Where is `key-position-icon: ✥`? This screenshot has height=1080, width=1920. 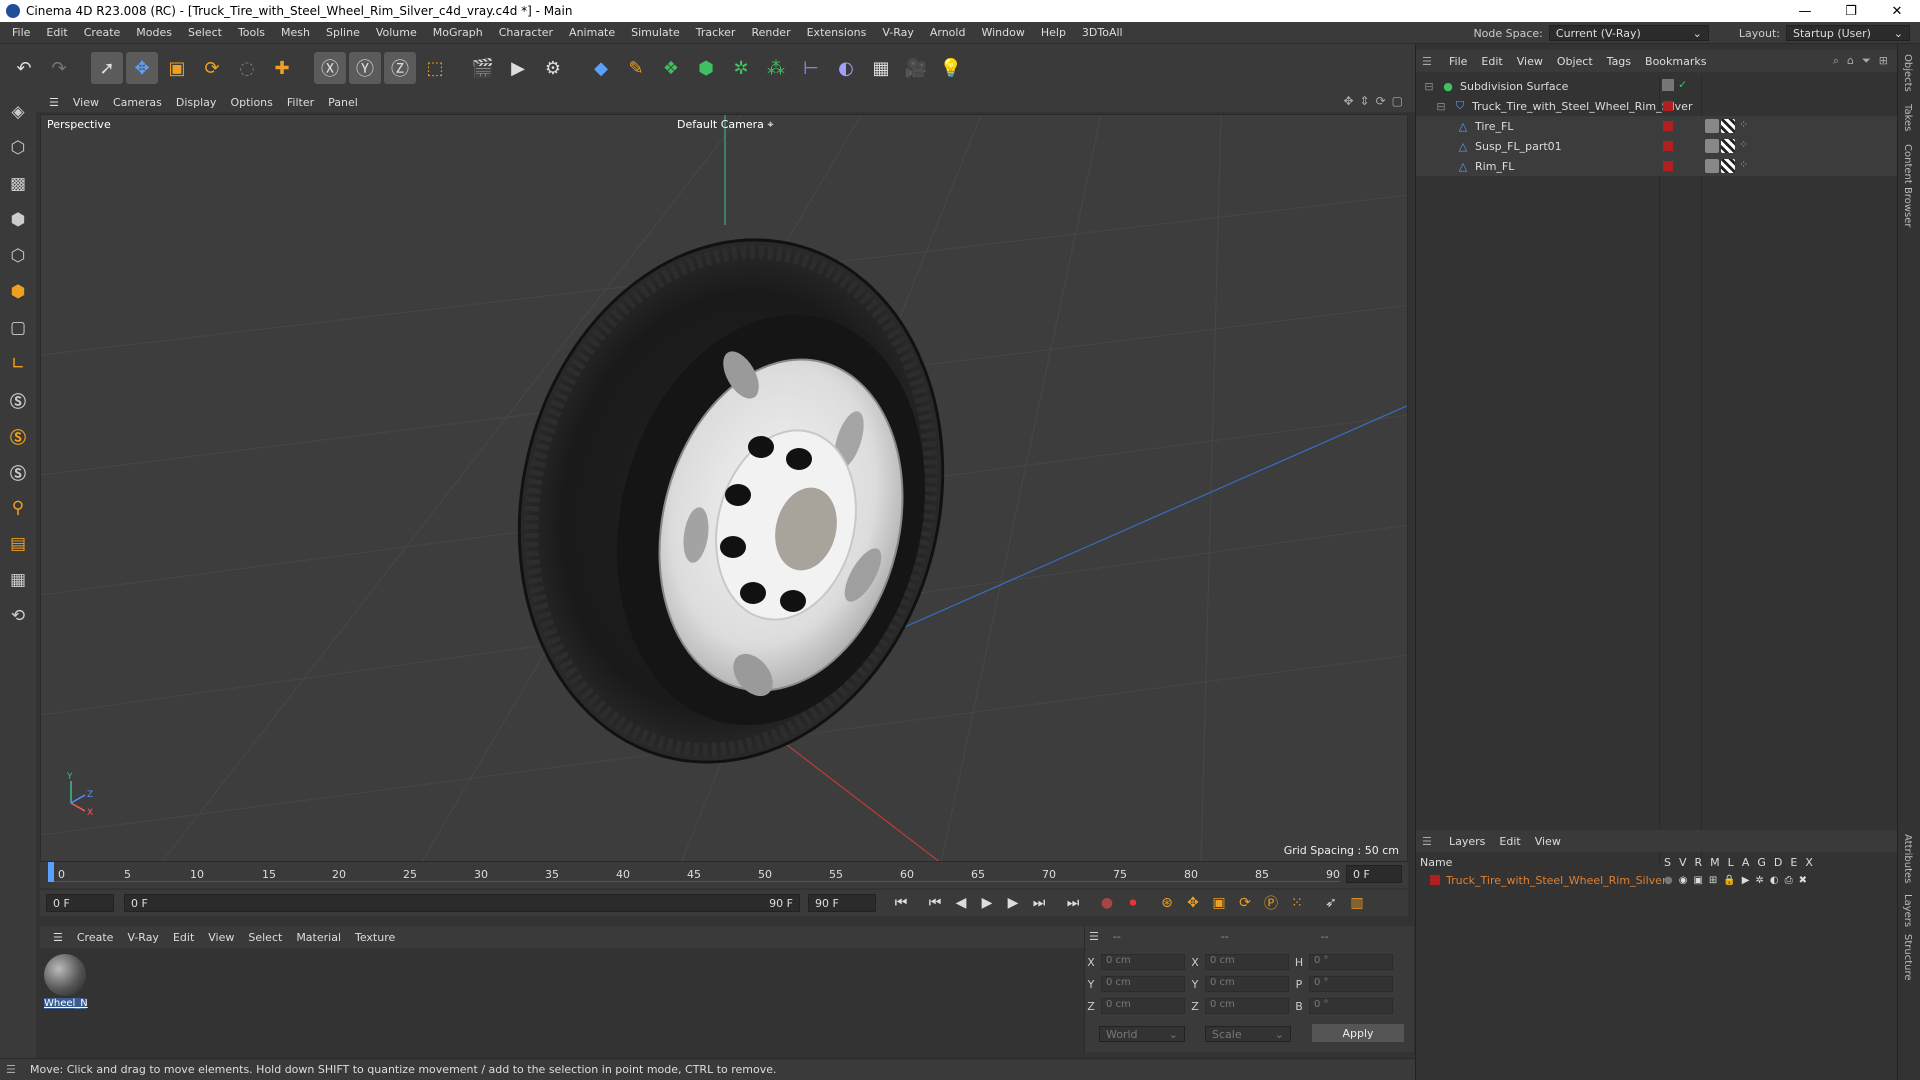
key-position-icon: ✥ is located at coordinates (1193, 903).